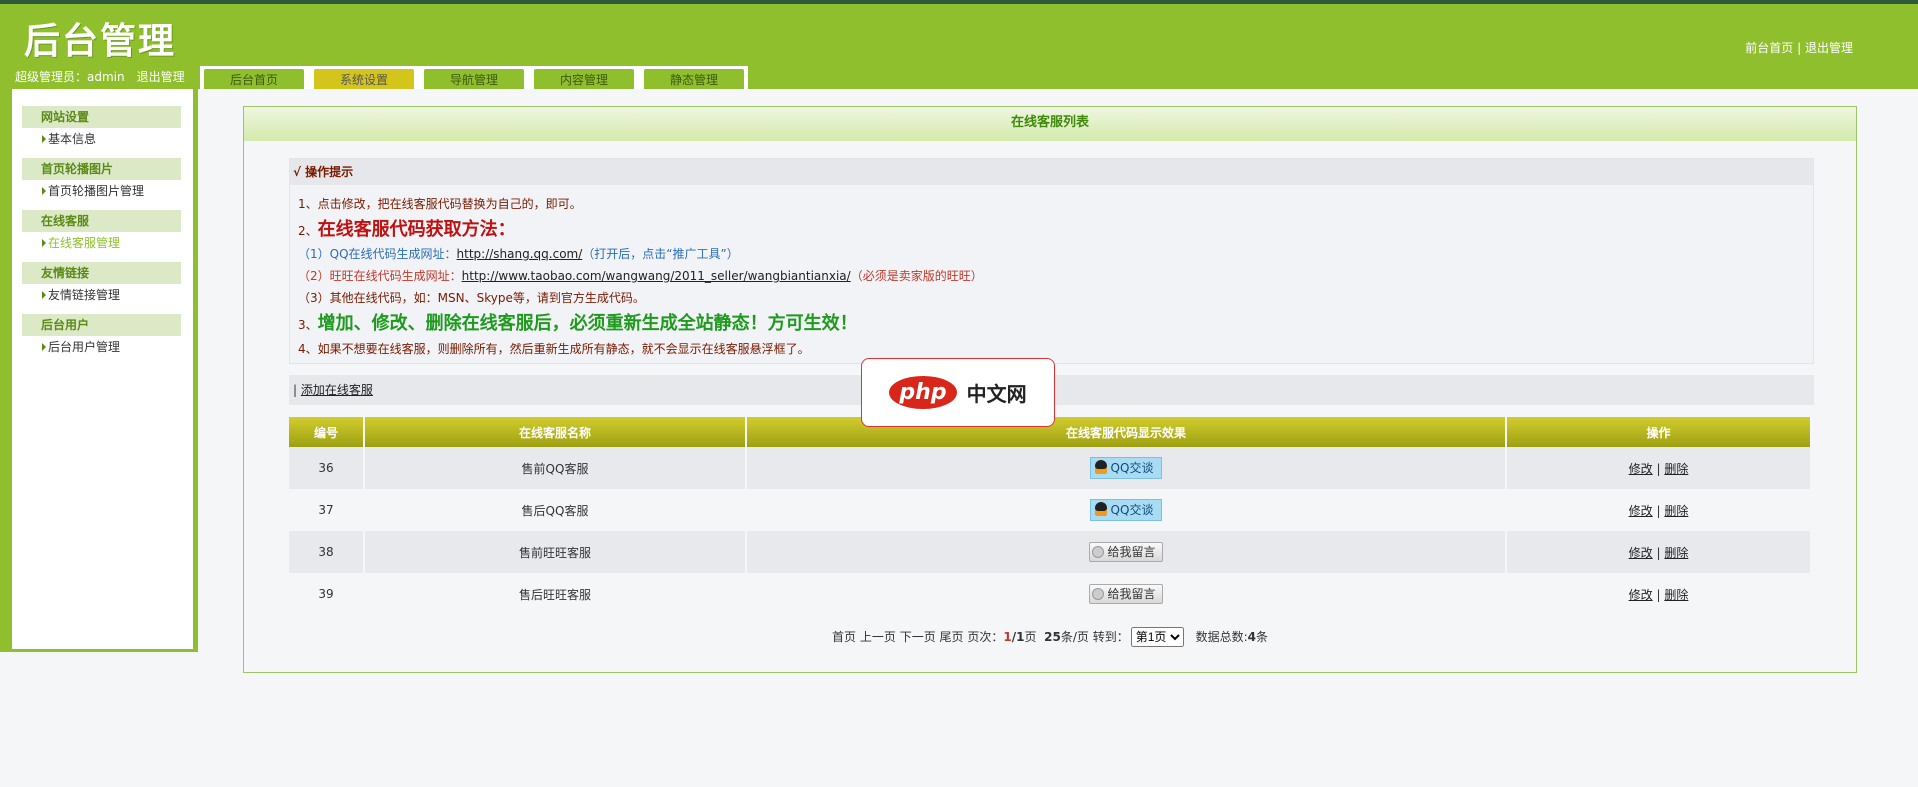  What do you see at coordinates (1126, 432) in the screenshot?
I see `col-preview: 在线客服代码显示效果` at bounding box center [1126, 432].